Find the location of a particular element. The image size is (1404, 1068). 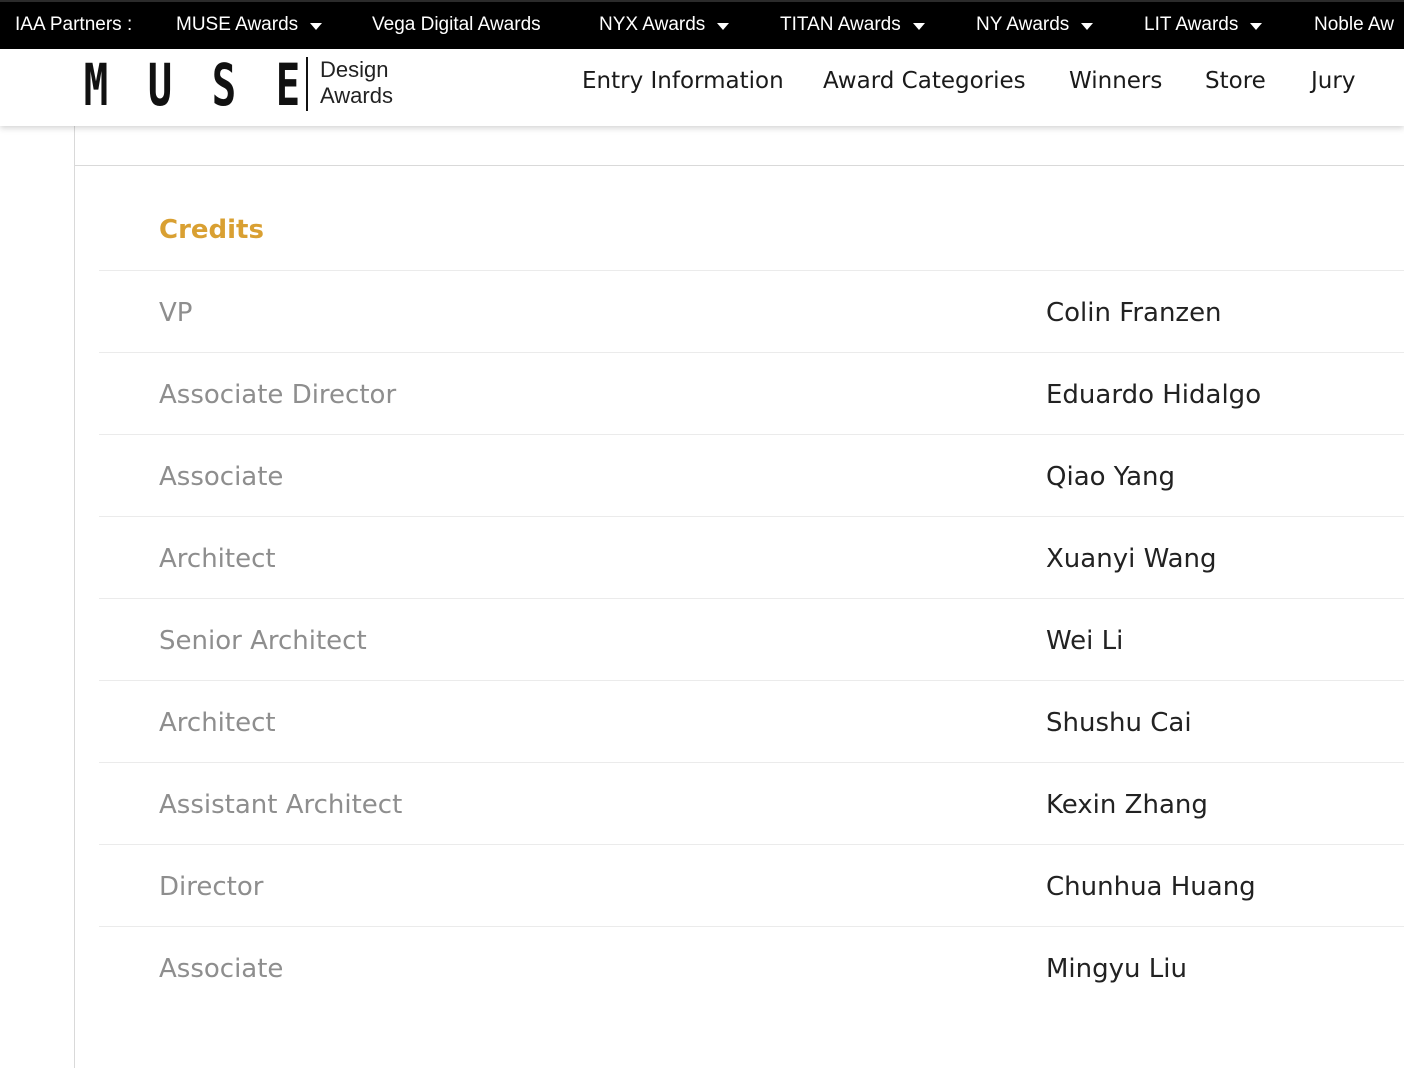

logo-subtitle-line2: Awards is located at coordinates (356, 95).